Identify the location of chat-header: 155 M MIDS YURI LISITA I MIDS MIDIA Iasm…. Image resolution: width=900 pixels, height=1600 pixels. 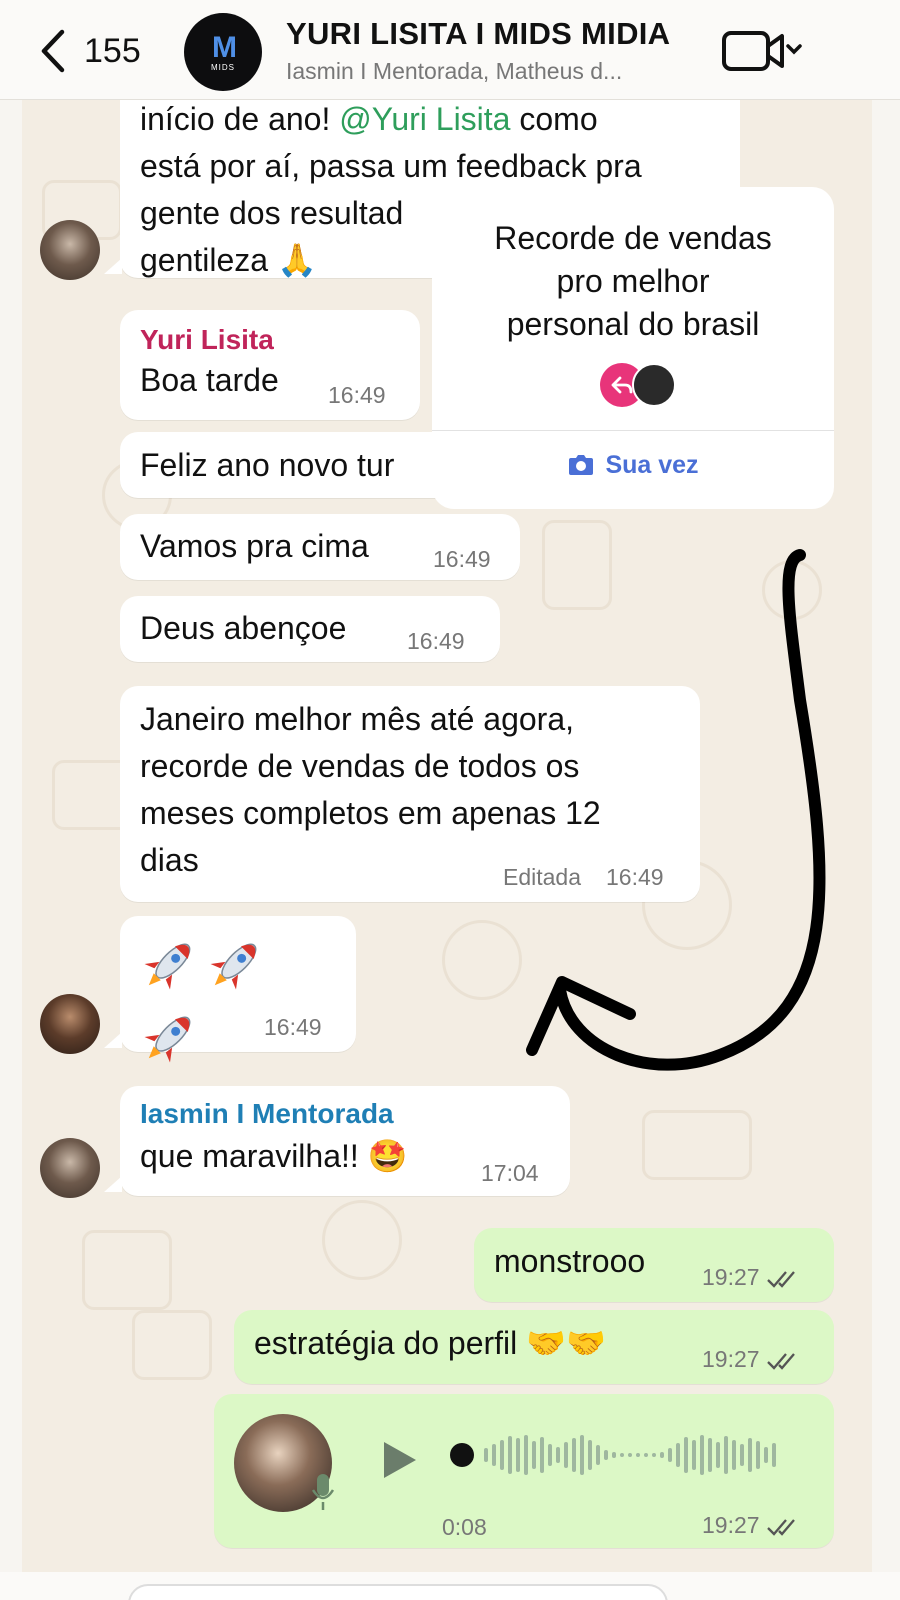
(450, 50).